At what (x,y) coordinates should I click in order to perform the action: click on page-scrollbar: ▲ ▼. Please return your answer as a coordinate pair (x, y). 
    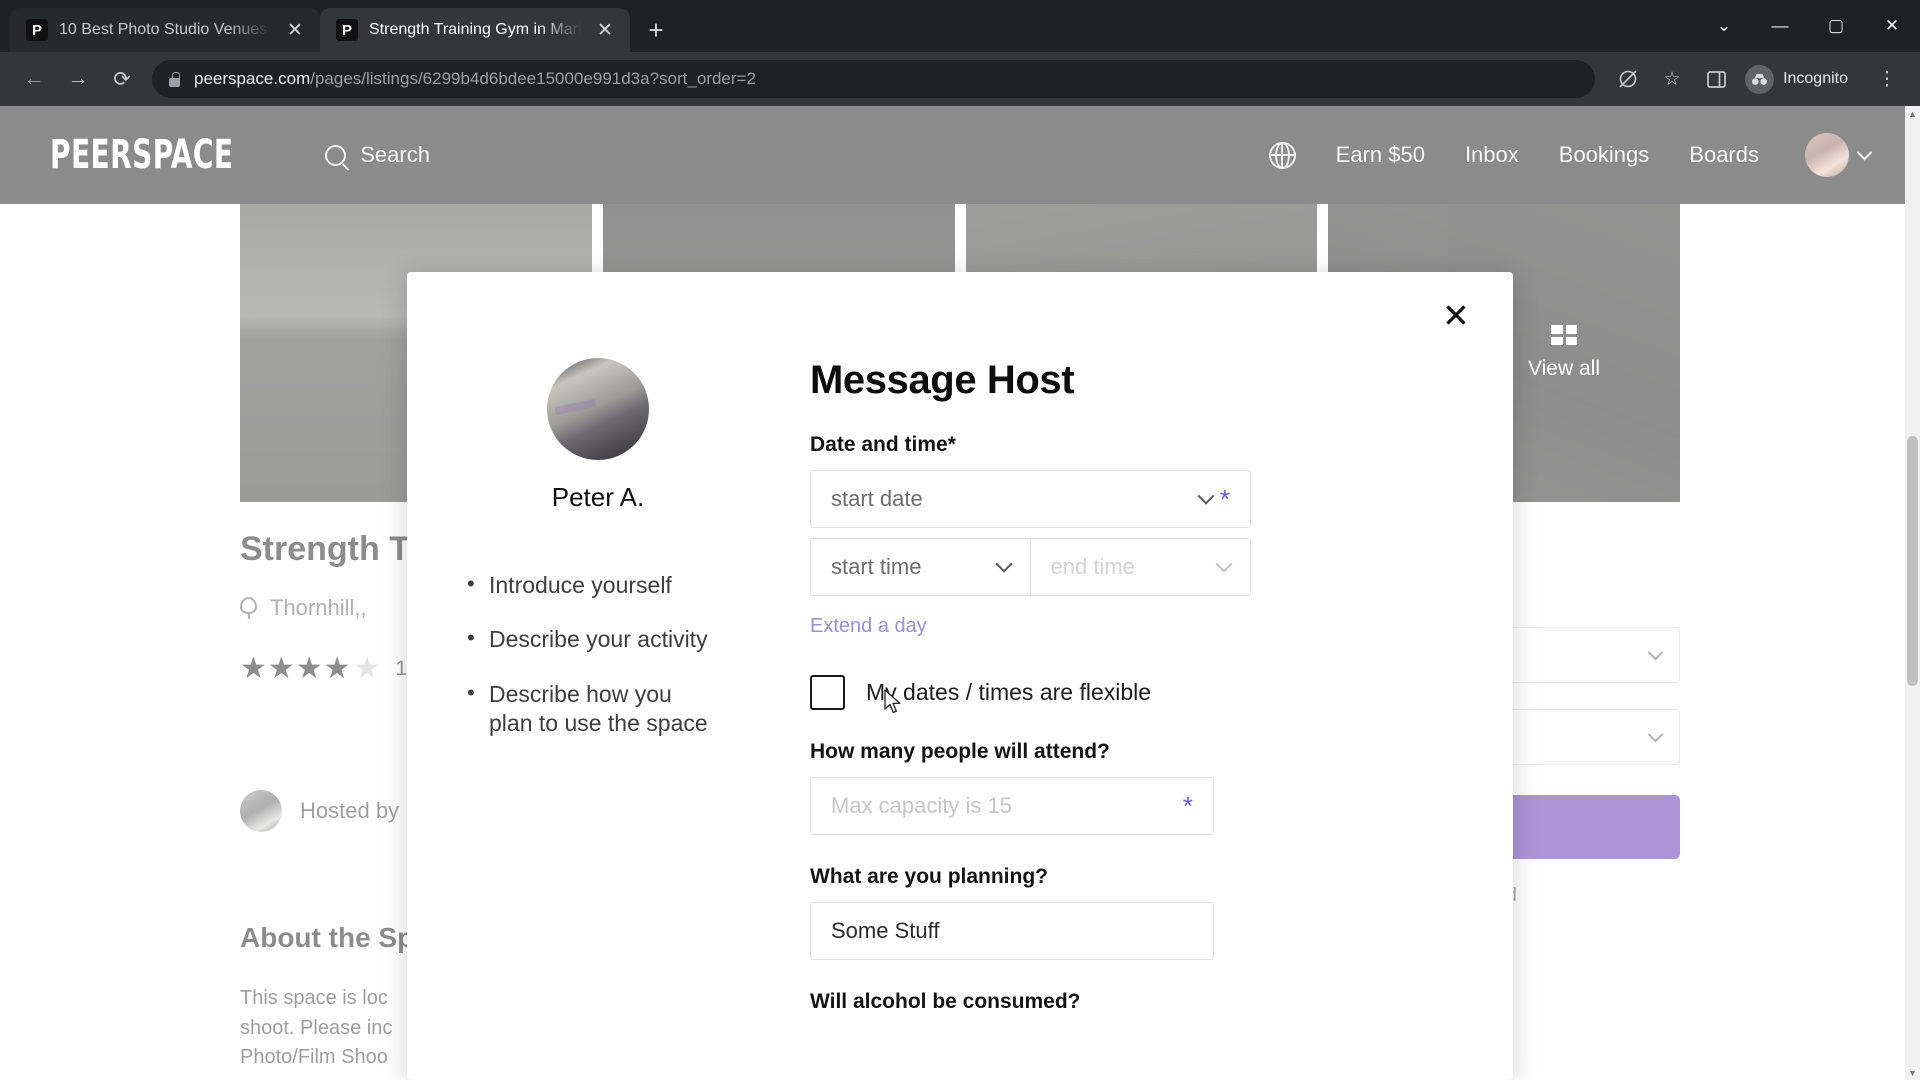
    Looking at the image, I should click on (1912, 593).